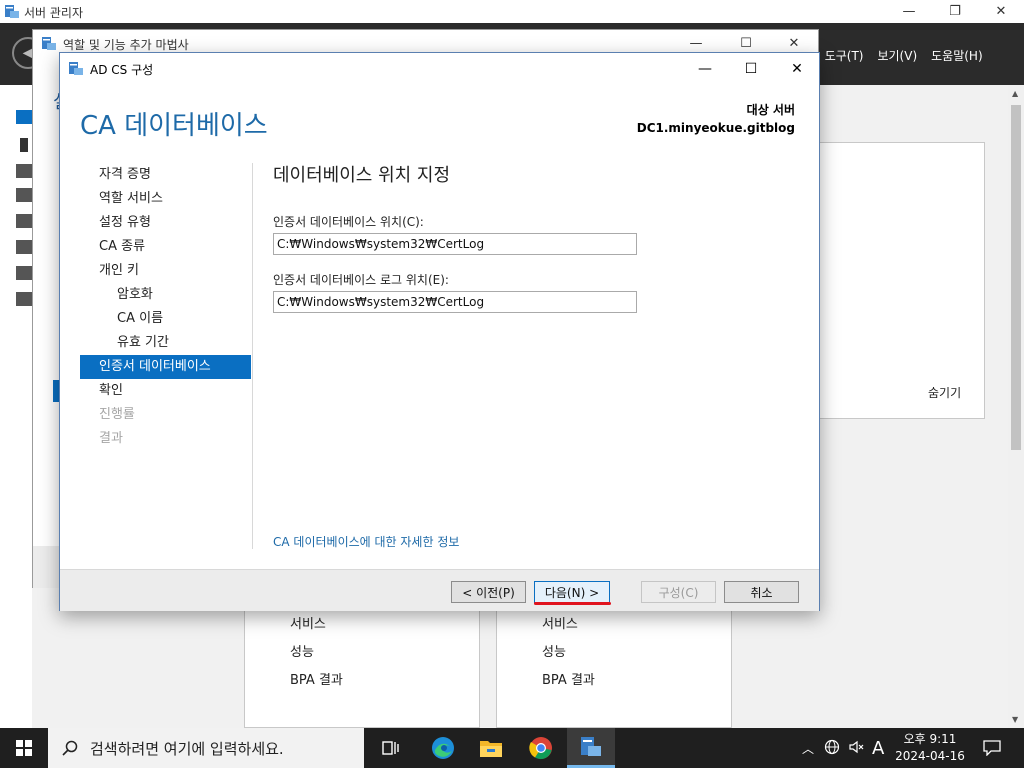  What do you see at coordinates (165, 343) in the screenshot?
I see `nav-item-validity-period: 유효 기간` at bounding box center [165, 343].